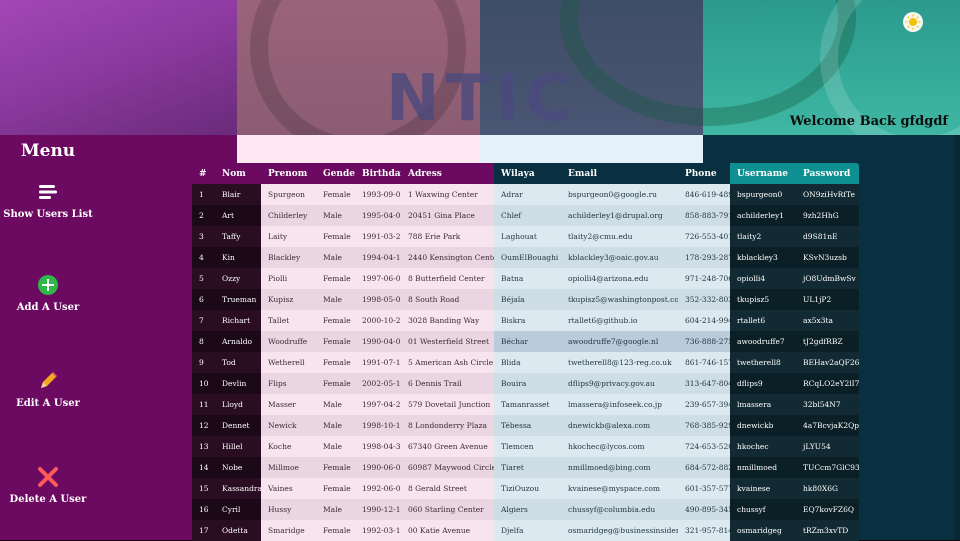  Describe the element at coordinates (378, 257) in the screenshot. I see `table-cell: 1994-04-12` at that location.